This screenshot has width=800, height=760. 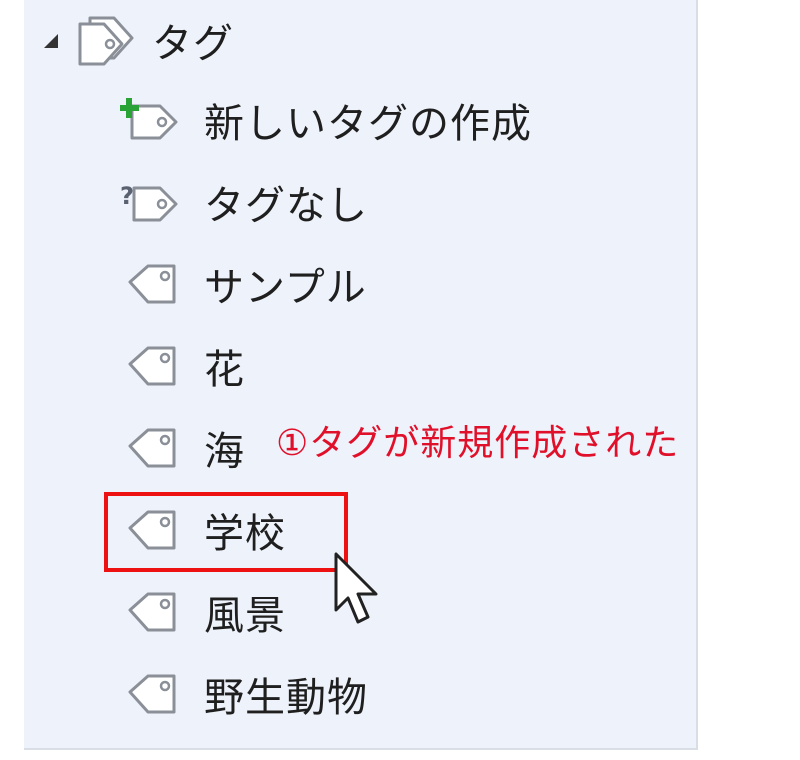 I want to click on tree-item-label: 野生動物, so click(x=286, y=698).